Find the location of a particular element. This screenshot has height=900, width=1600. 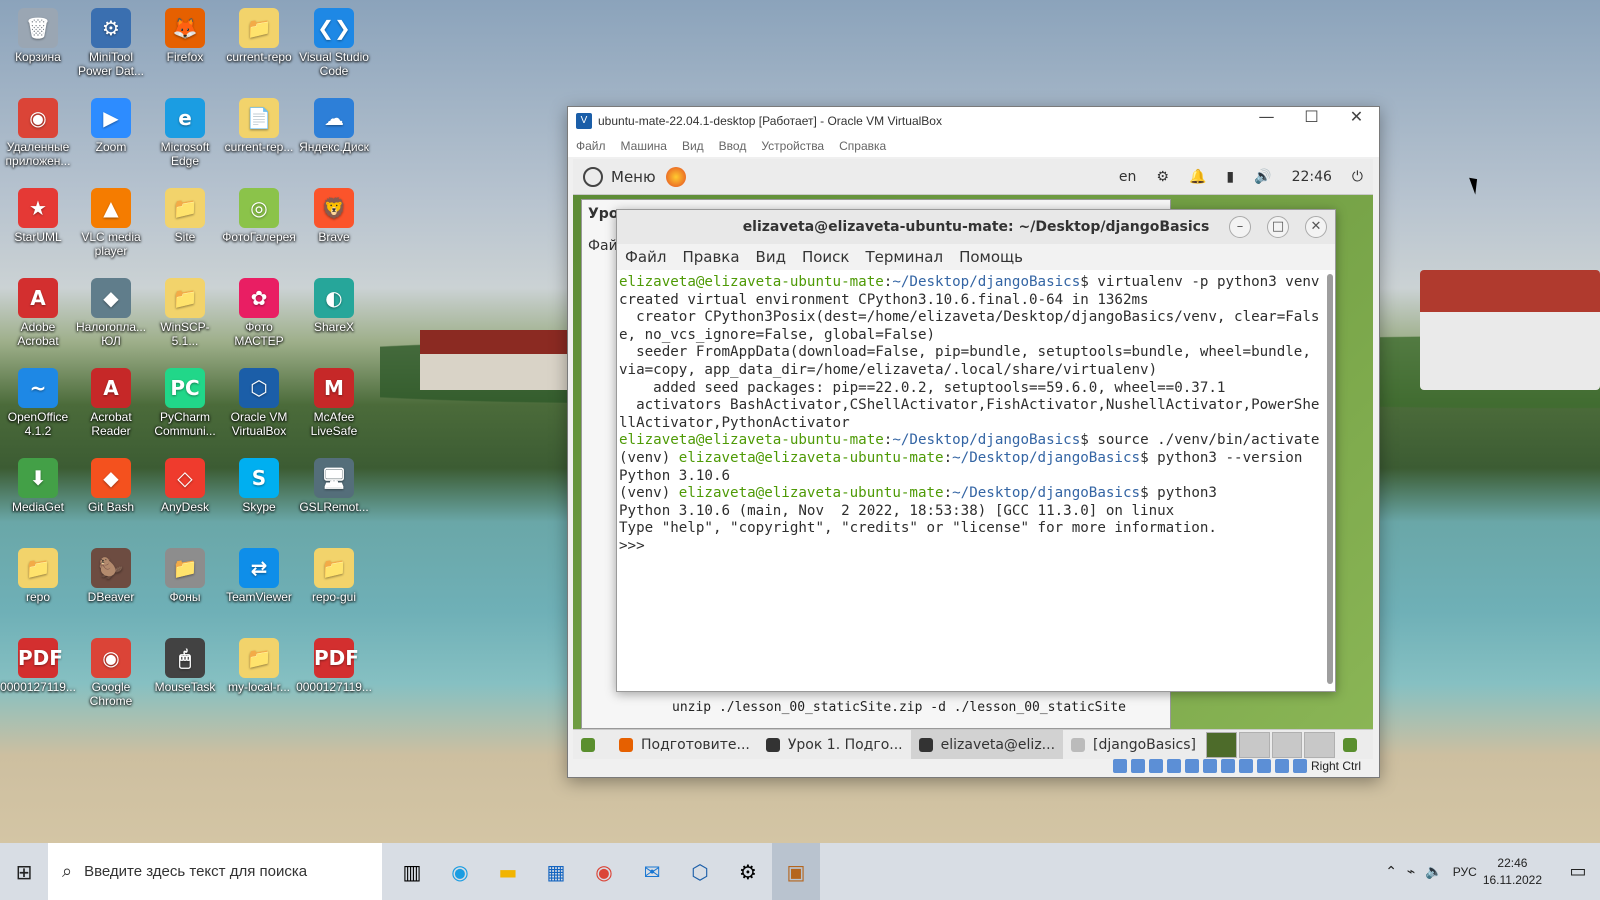

desktop-icon: 🦊 Firefox is located at coordinates (185, 47).